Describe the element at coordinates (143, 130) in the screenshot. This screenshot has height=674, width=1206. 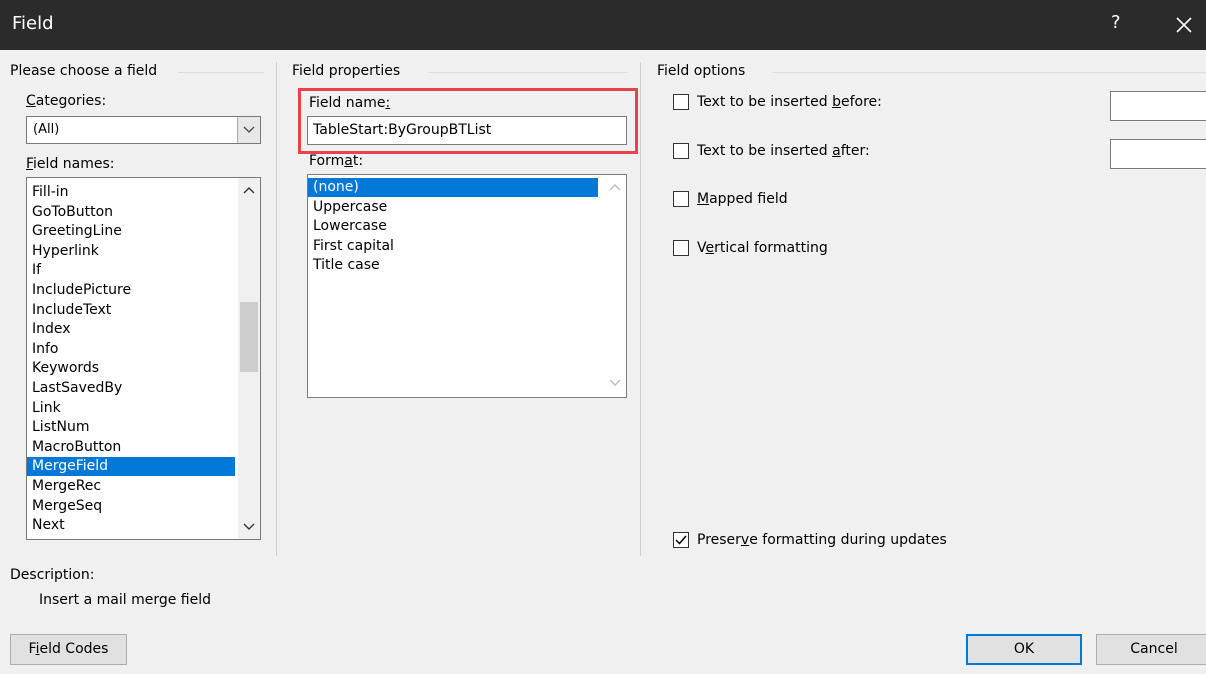
I see `categories-combo: (All)` at that location.